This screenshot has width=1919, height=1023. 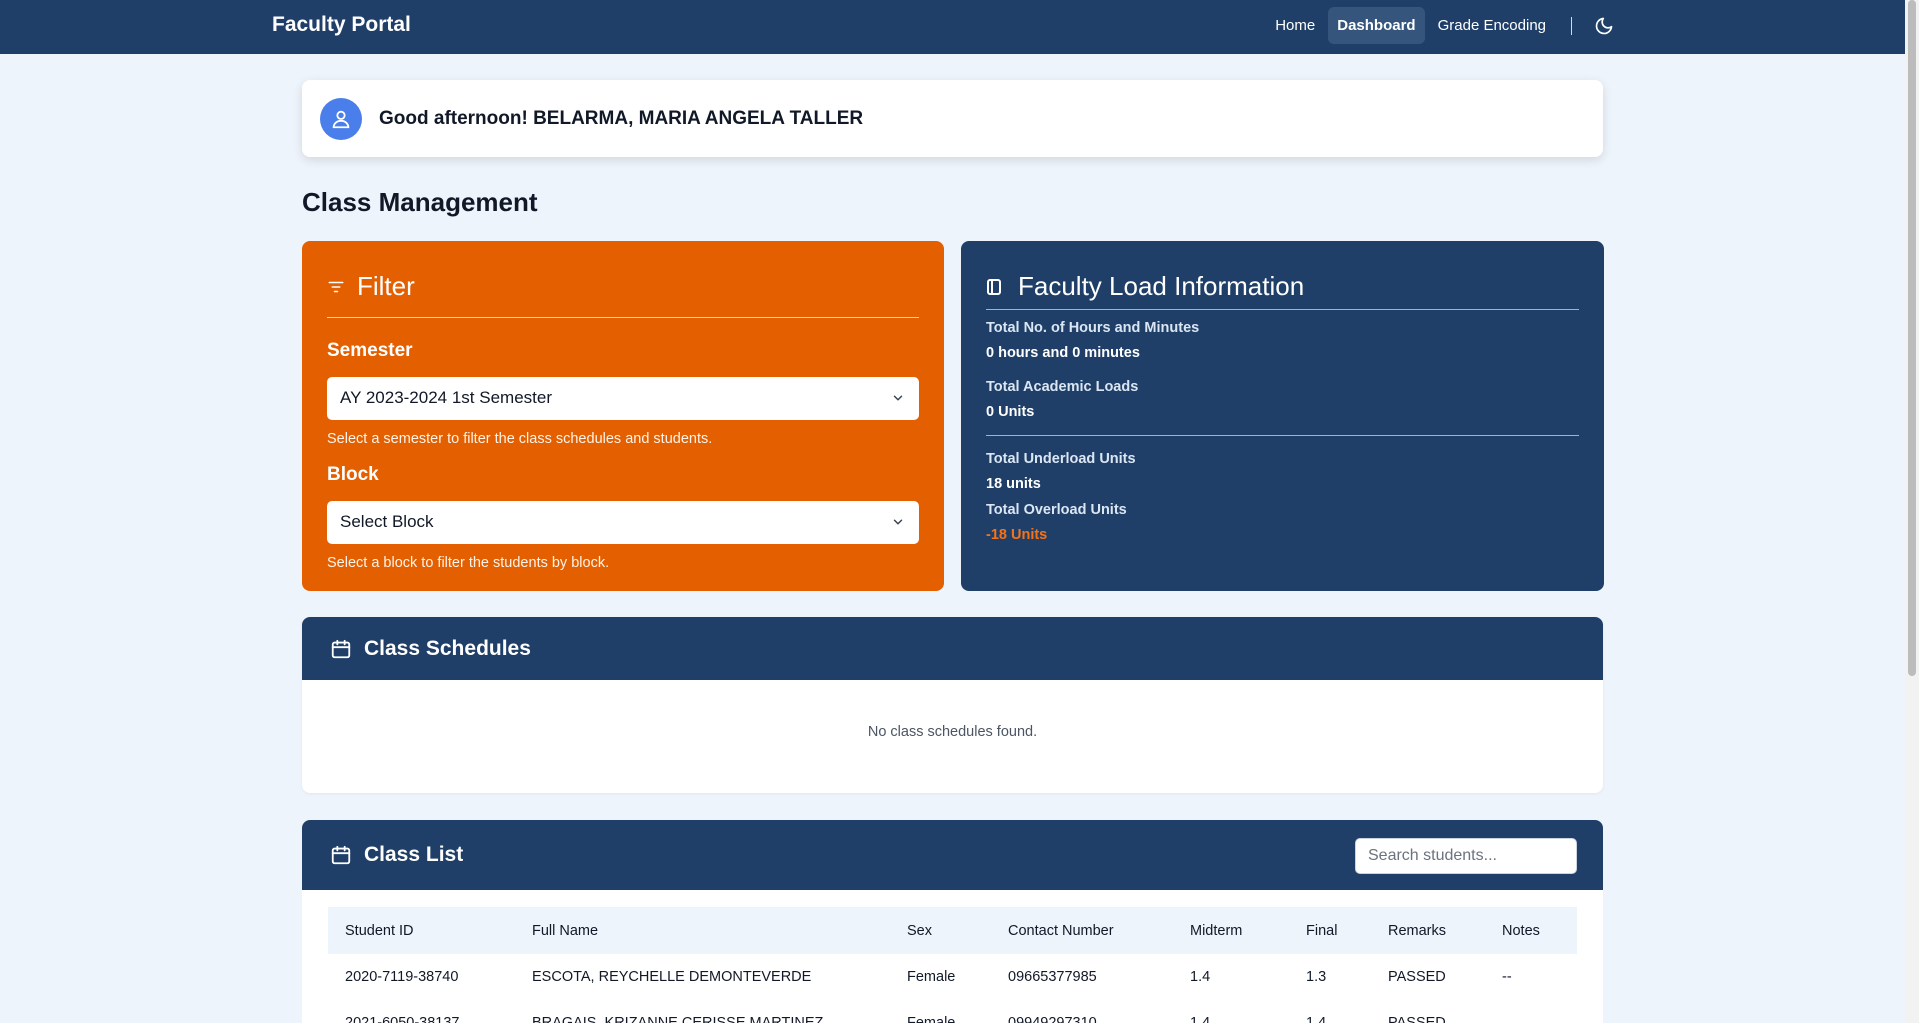 I want to click on notes-cell: --, so click(x=1507, y=977).